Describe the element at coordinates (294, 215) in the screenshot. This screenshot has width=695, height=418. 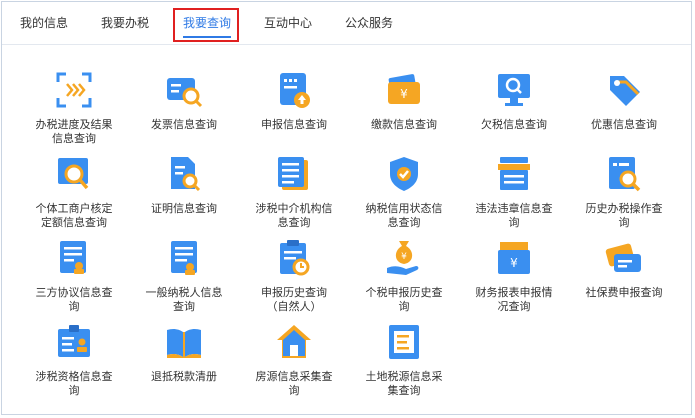
I see `query-item-label: 涉税中介机构信 息查询` at that location.